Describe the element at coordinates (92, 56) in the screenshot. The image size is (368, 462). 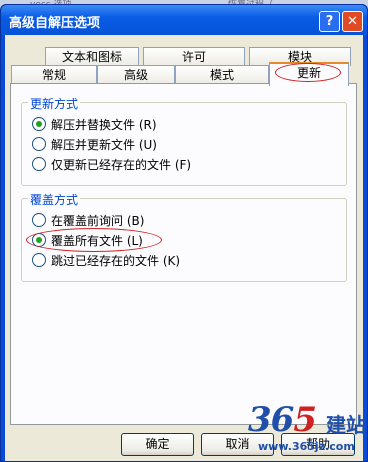
I see `tab-text-and-icon: 文本和图标` at that location.